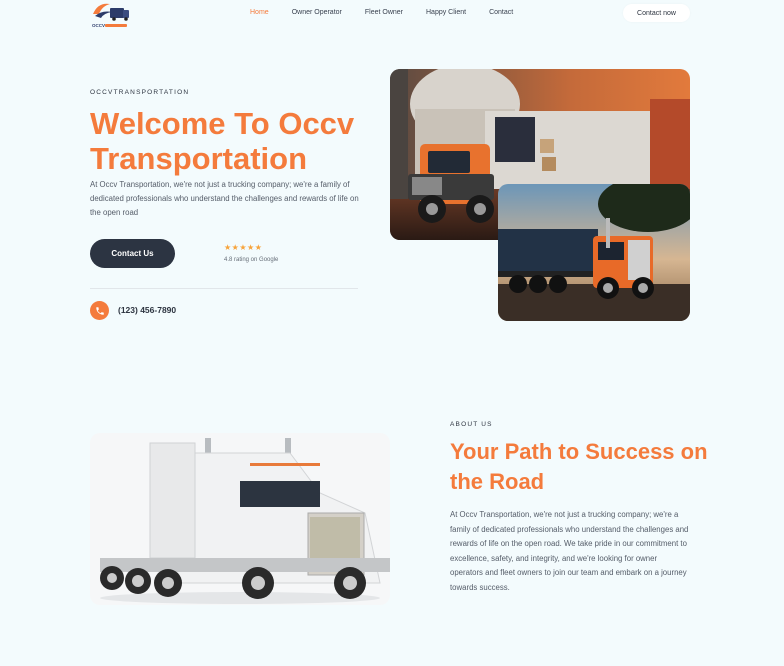  Describe the element at coordinates (140, 92) in the screenshot. I see `hero-eyebrow: OCCVTRANSPORTATION` at that location.